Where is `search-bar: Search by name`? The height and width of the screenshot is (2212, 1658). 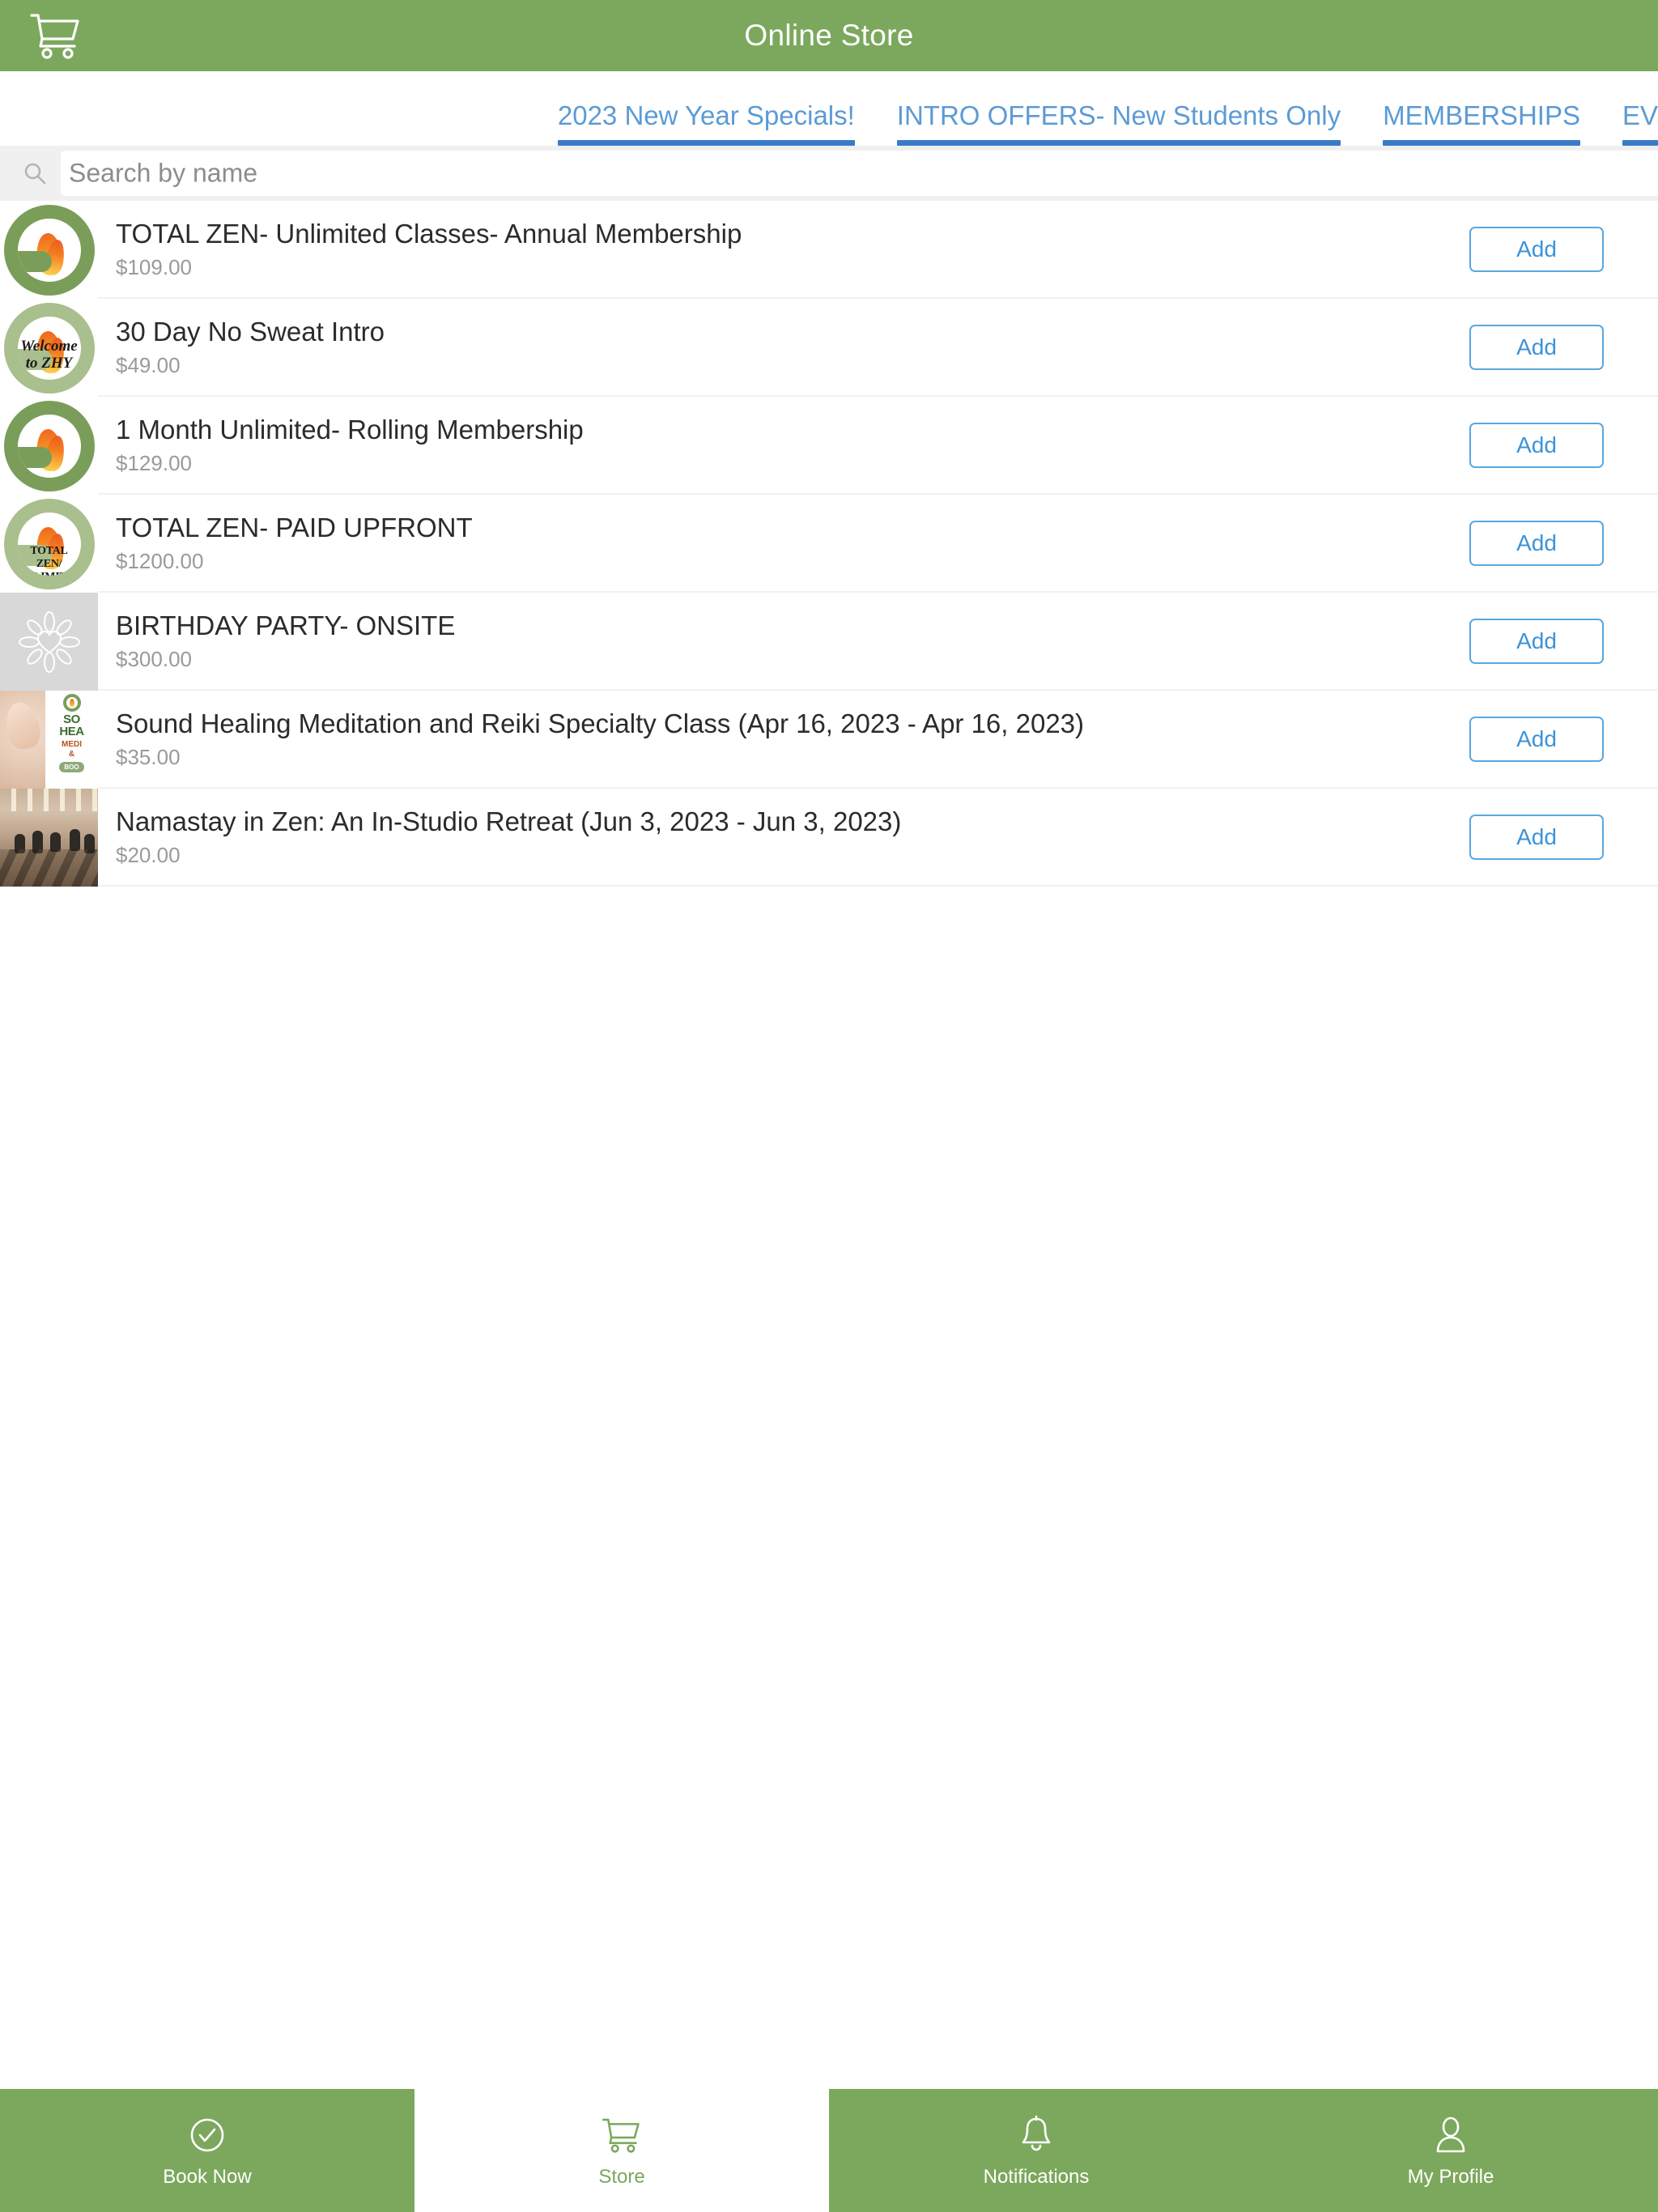
search-bar: Search by name is located at coordinates (829, 174).